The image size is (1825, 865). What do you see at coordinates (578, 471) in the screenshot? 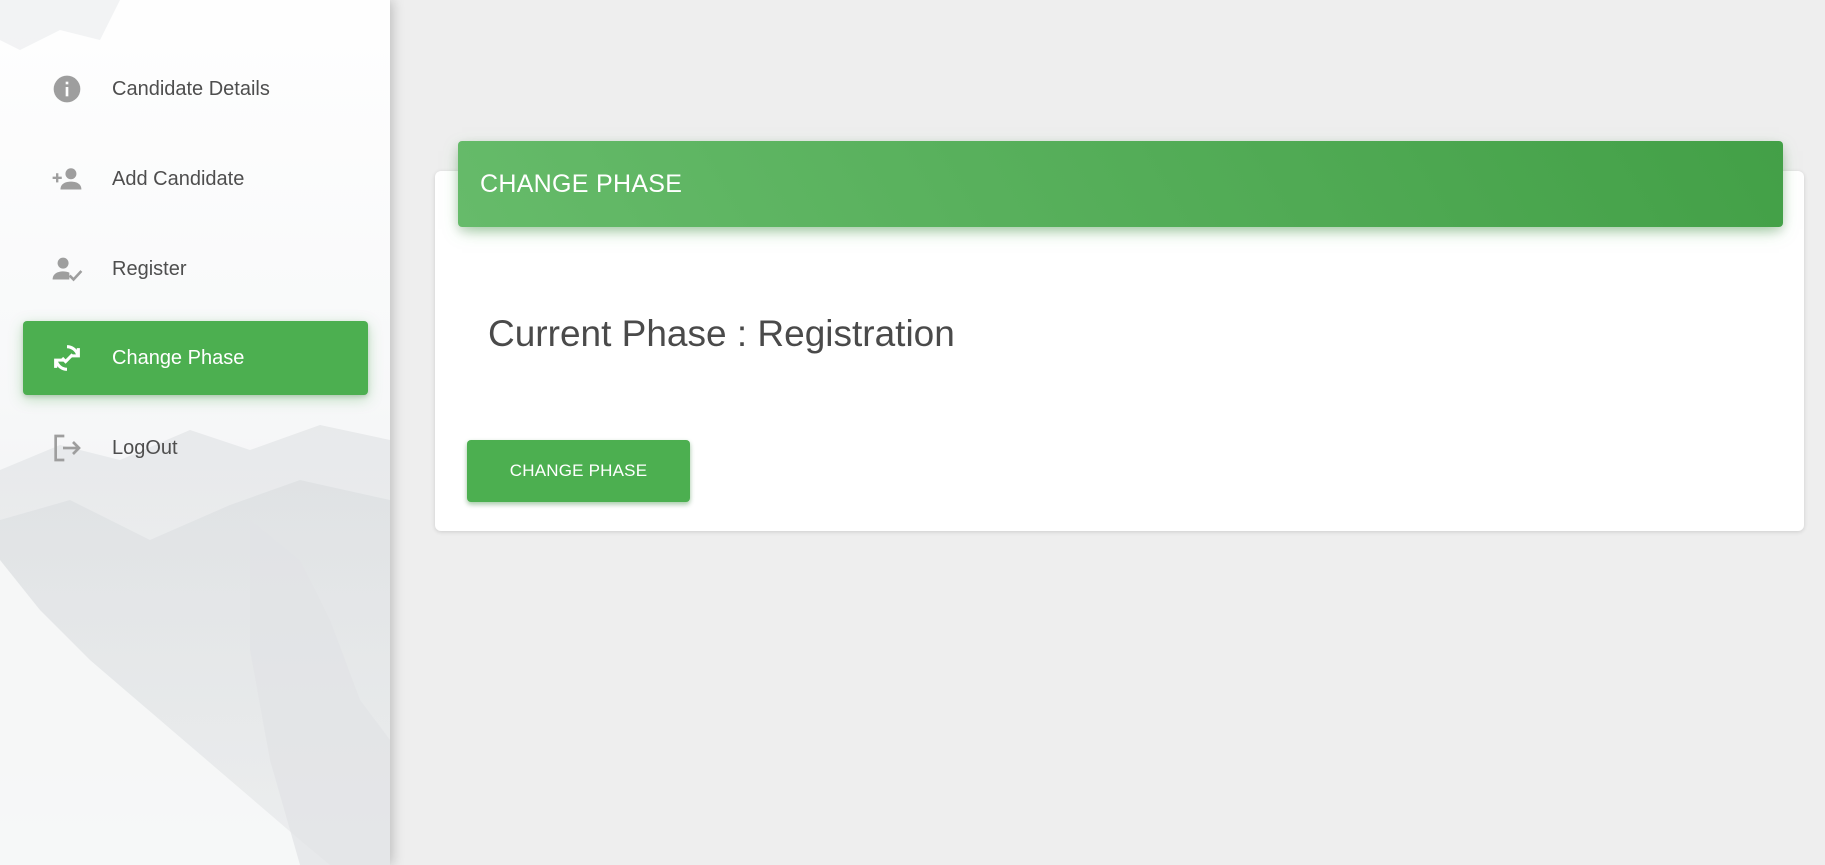
I see `change-phase-button: CHANGE PHASE` at bounding box center [578, 471].